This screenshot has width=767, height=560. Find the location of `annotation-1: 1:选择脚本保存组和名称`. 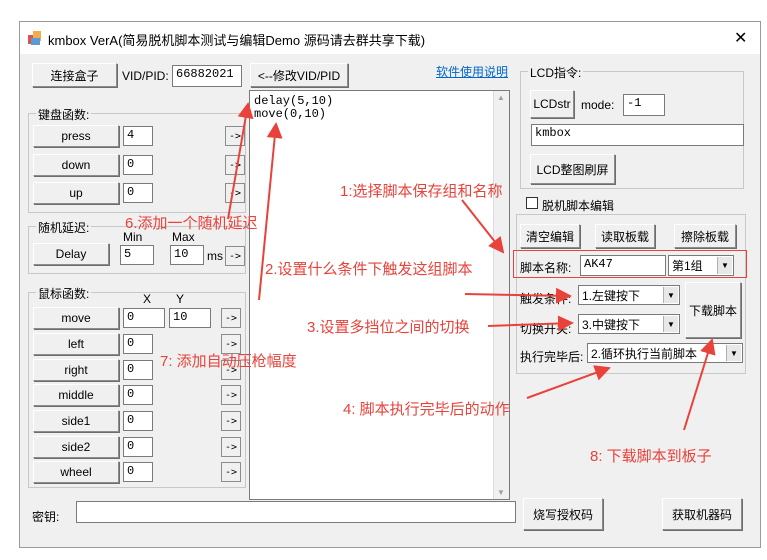

annotation-1: 1:选择脚本保存组和名称 is located at coordinates (421, 191).